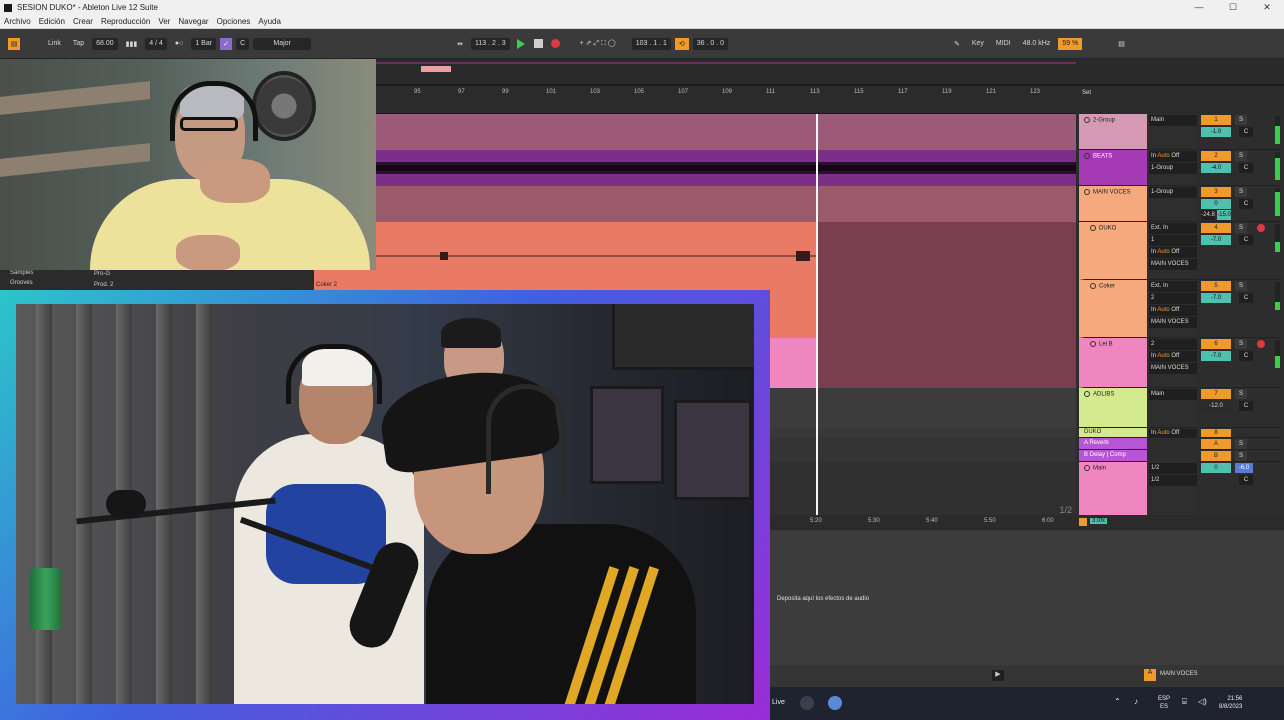 This screenshot has width=1284, height=720. What do you see at coordinates (957, 44) in the screenshot?
I see `draw-mode-icon: ✎` at bounding box center [957, 44].